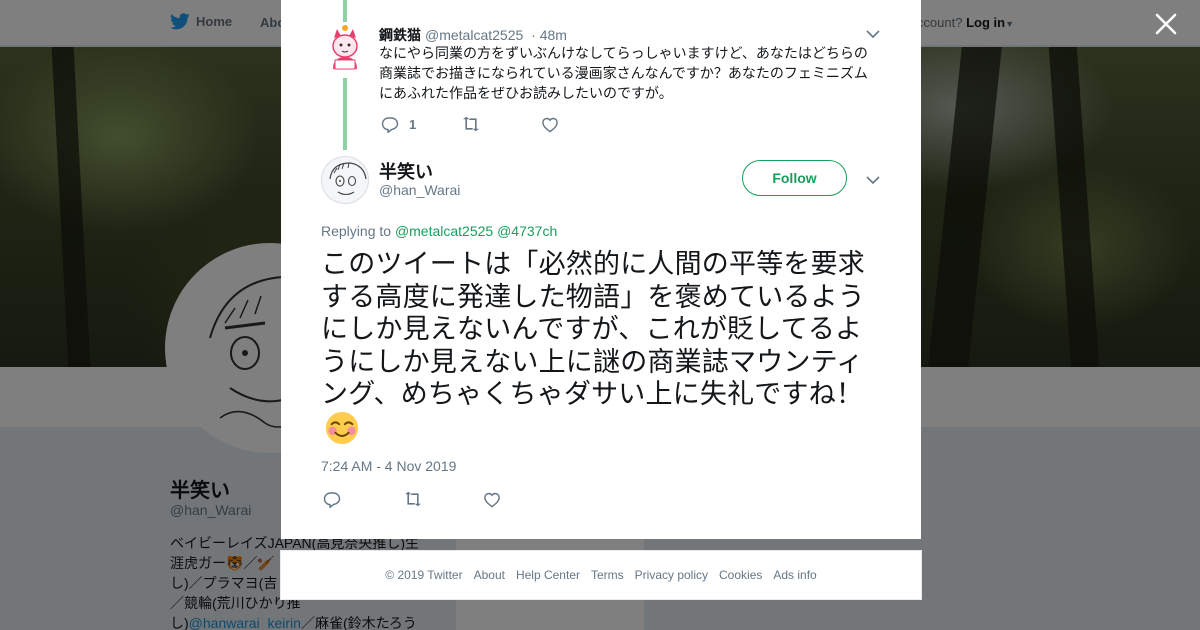 This screenshot has width=1200, height=630. I want to click on tweet-timestamp: 7:24 AM - 4 Nov 2019, so click(388, 466).